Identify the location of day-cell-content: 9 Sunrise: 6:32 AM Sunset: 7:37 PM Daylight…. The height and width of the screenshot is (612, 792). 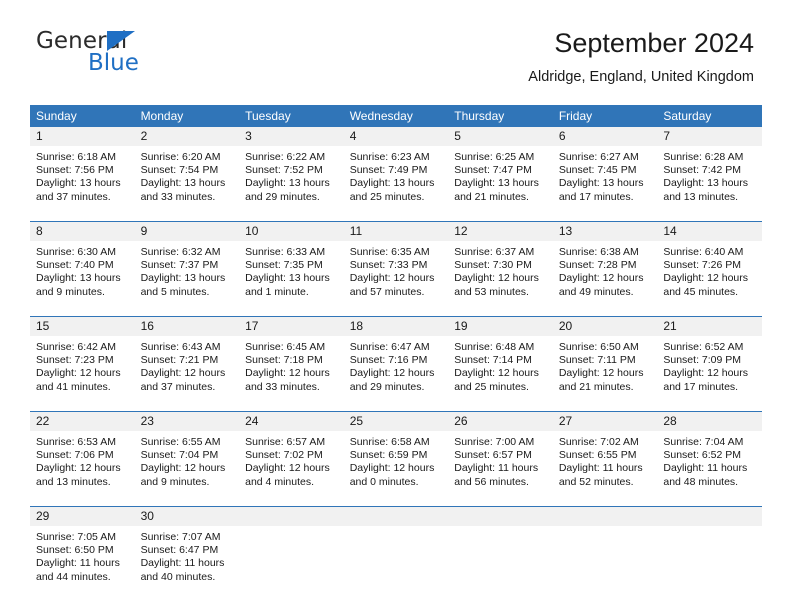
(187, 269).